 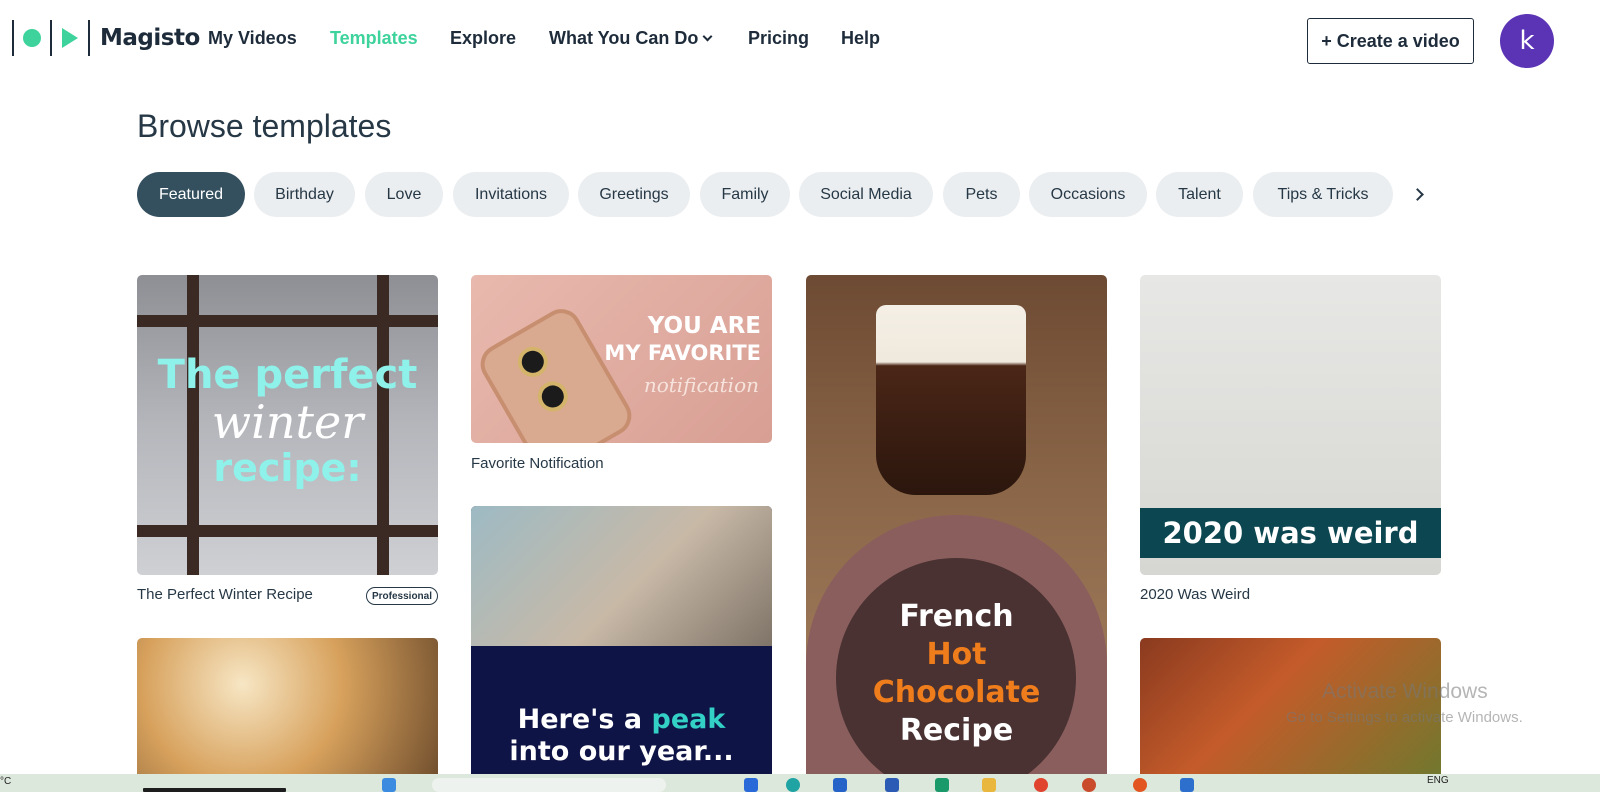 What do you see at coordinates (1195, 594) in the screenshot?
I see `template-title: 2020 Was Weird` at bounding box center [1195, 594].